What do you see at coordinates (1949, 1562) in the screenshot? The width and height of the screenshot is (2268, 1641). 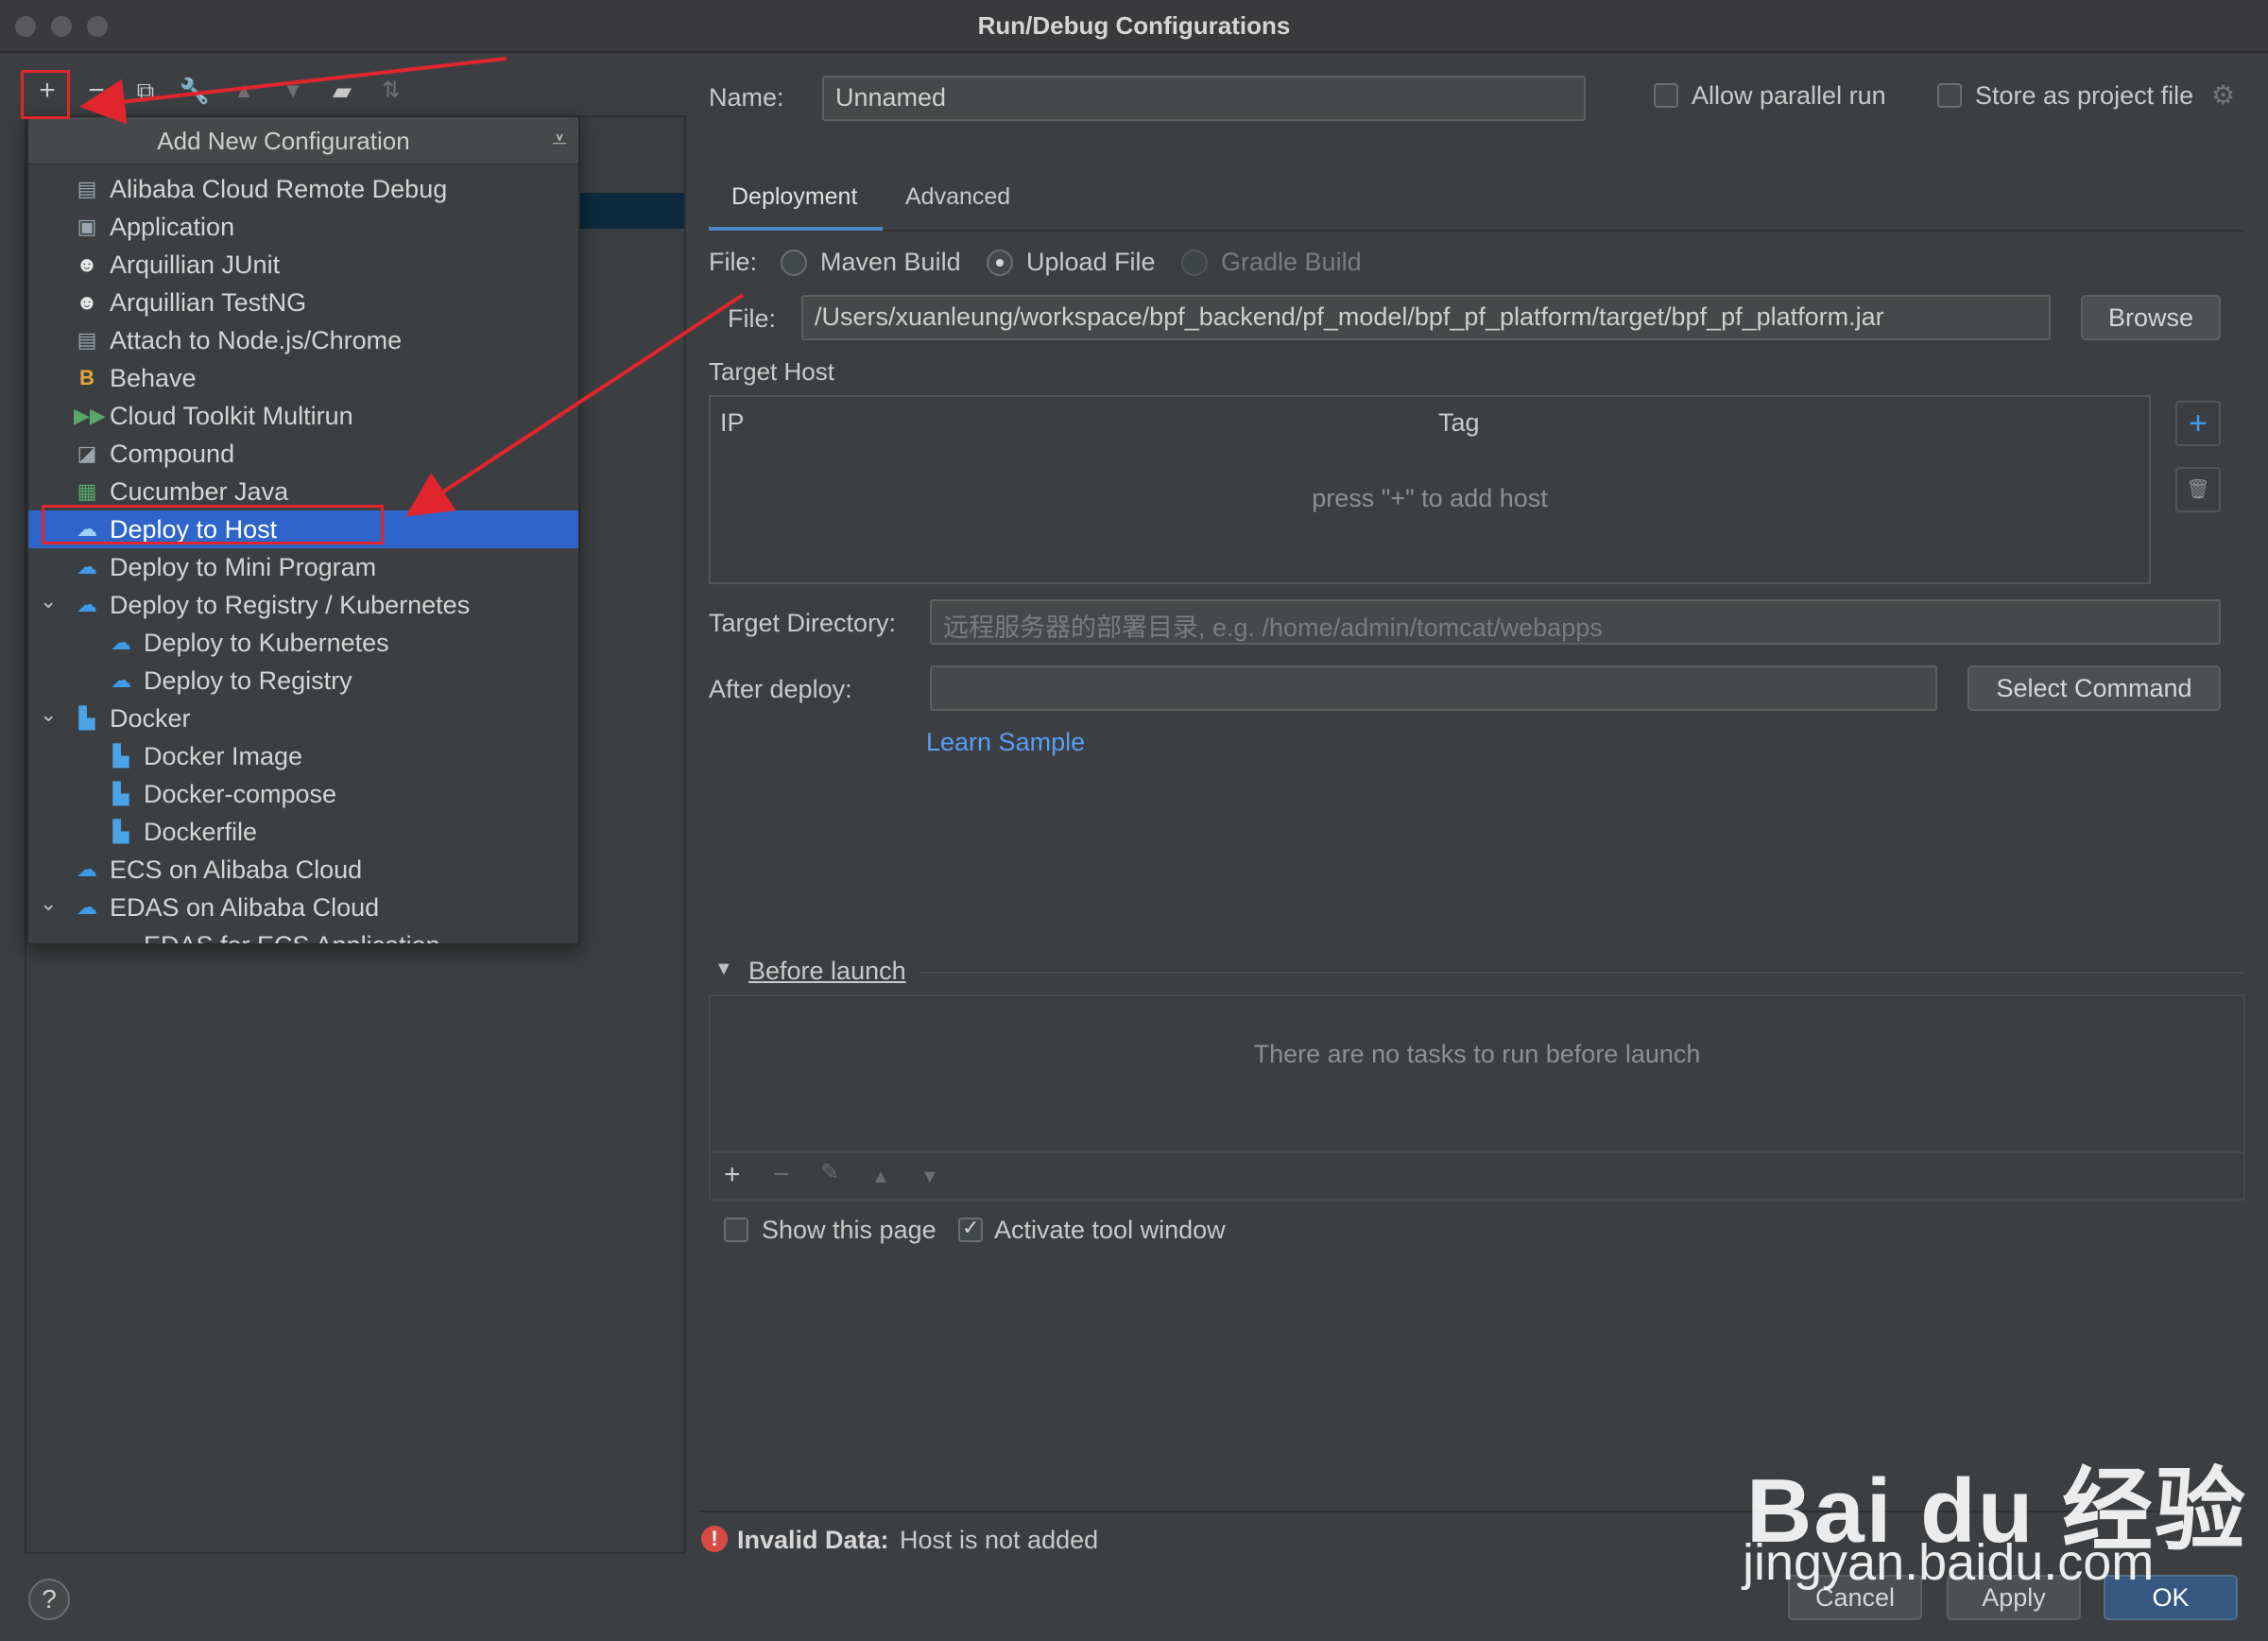 I see `watermark-url: jingyan.baidu.com` at bounding box center [1949, 1562].